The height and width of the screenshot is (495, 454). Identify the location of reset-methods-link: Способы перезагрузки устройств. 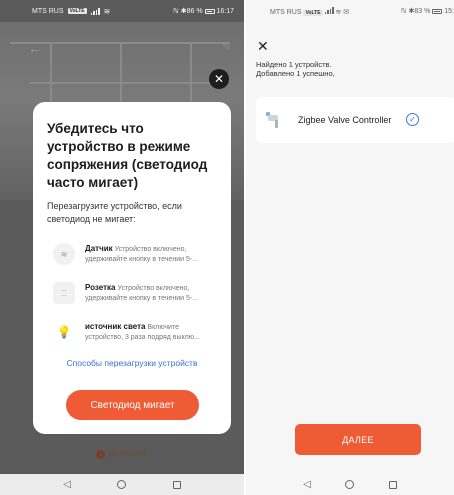
(132, 363).